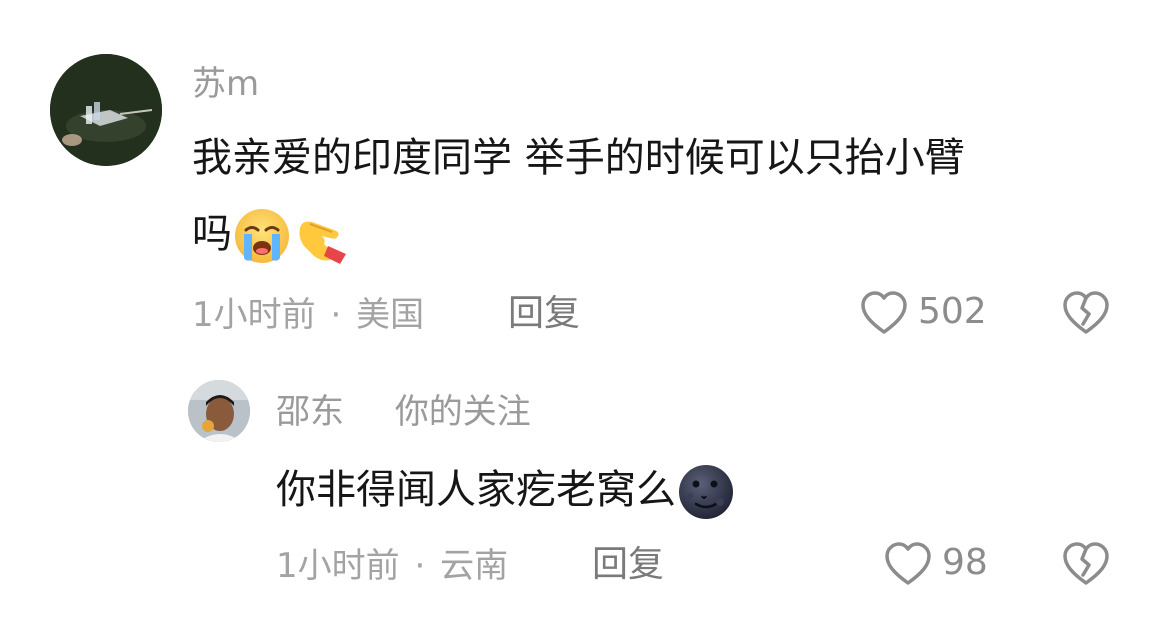 The image size is (1172, 628). What do you see at coordinates (578, 158) in the screenshot?
I see `comment-text-line1: 我亲爱的印度同学 举手的时候可以只抬小臂` at bounding box center [578, 158].